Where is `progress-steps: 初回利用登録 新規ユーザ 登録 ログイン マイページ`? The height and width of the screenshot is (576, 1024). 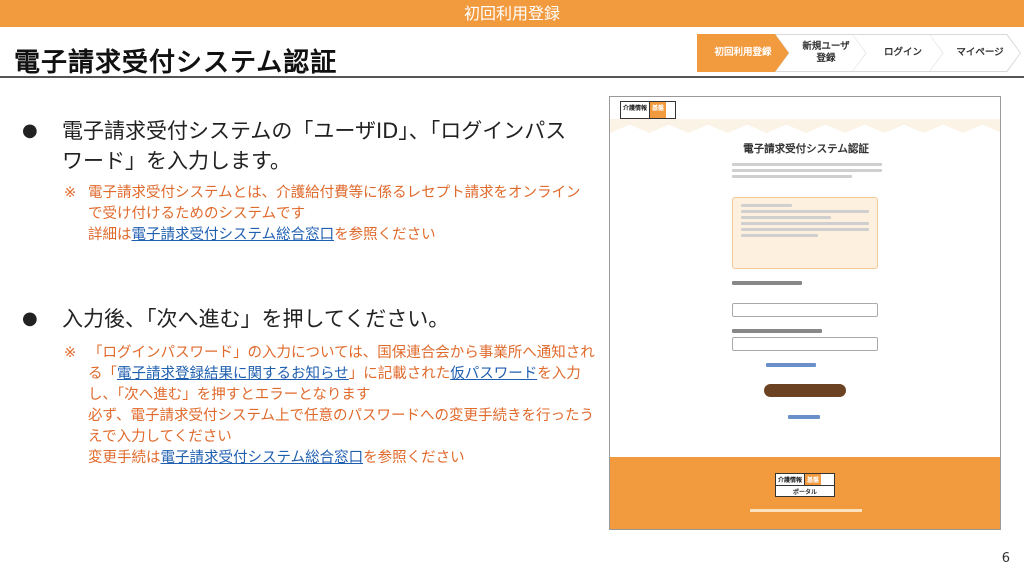
progress-steps: 初回利用登録 新規ユーザ 登録 ログイン マイページ is located at coordinates (859, 53).